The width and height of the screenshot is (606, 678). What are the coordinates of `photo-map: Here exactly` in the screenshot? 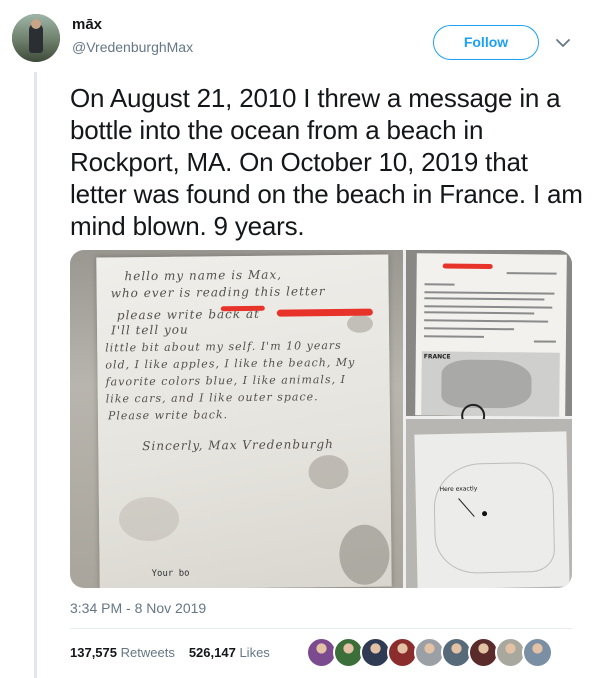 It's located at (489, 503).